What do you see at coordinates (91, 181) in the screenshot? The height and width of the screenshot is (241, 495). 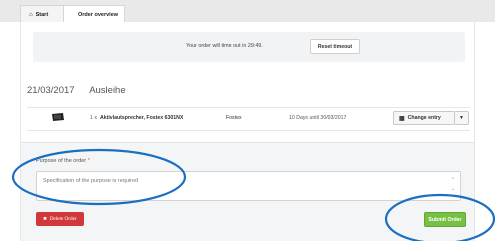 I see `purpose-placeholder: Specification of the purpose is required` at bounding box center [91, 181].